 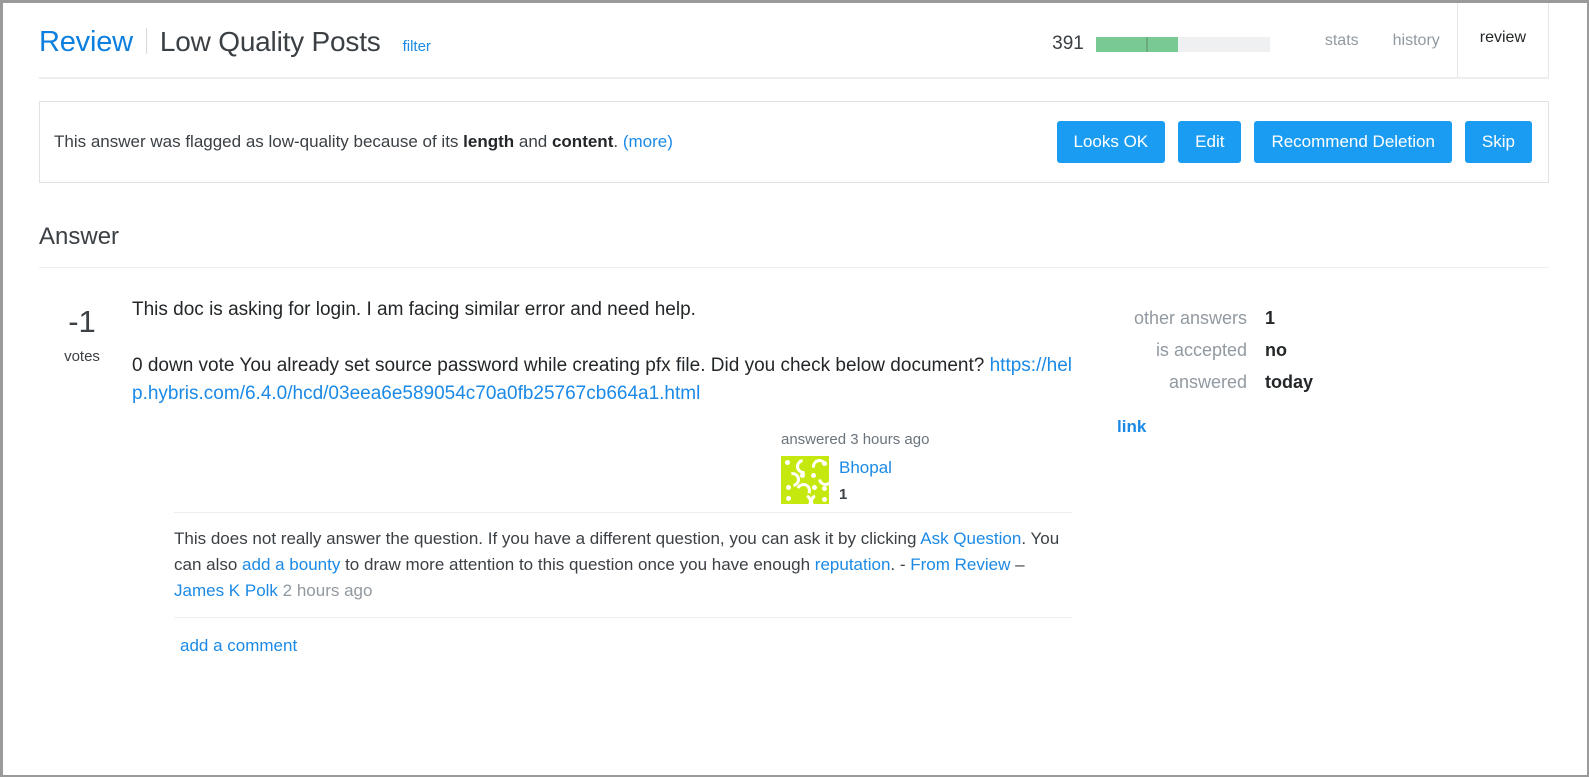 I want to click on comment-author-link: James K Polk, so click(x=226, y=590).